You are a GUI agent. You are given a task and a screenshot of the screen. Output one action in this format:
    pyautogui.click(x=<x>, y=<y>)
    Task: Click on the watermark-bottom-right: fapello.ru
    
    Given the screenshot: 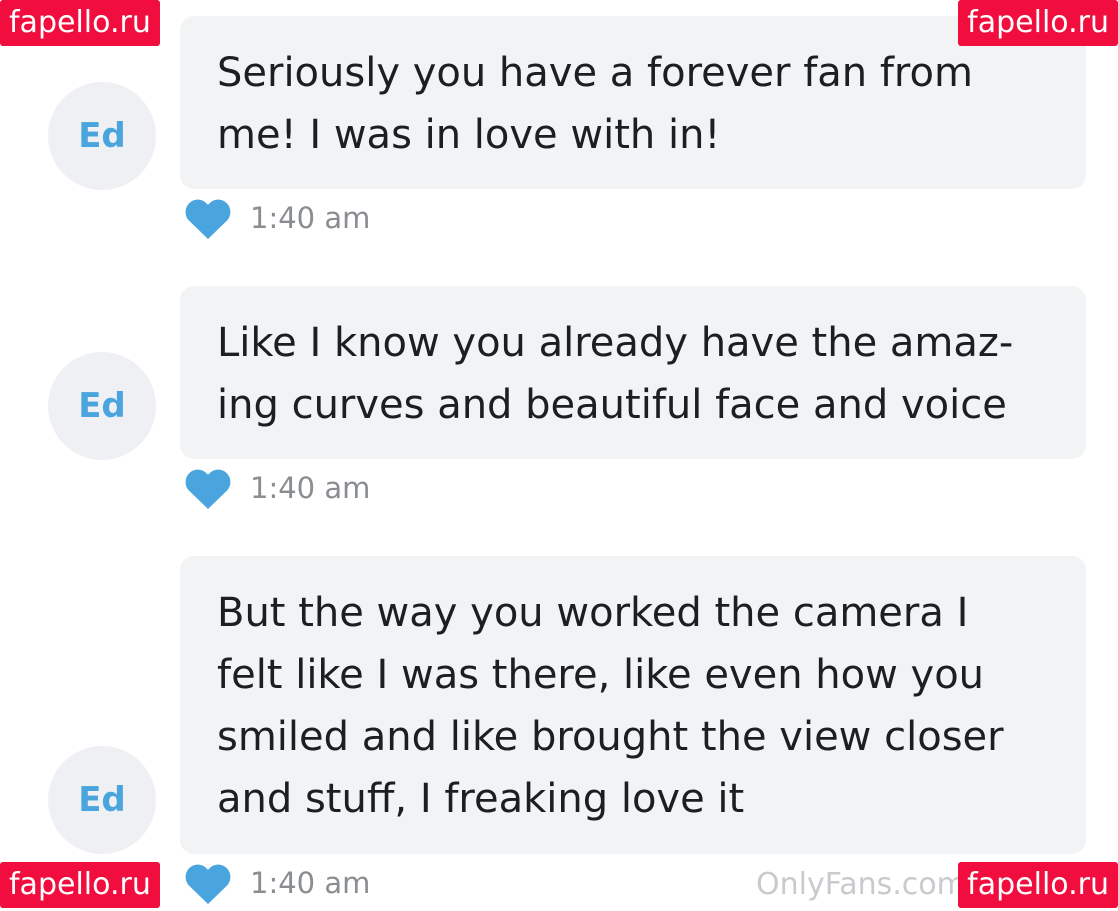 What is the action you would take?
    pyautogui.click(x=1038, y=885)
    